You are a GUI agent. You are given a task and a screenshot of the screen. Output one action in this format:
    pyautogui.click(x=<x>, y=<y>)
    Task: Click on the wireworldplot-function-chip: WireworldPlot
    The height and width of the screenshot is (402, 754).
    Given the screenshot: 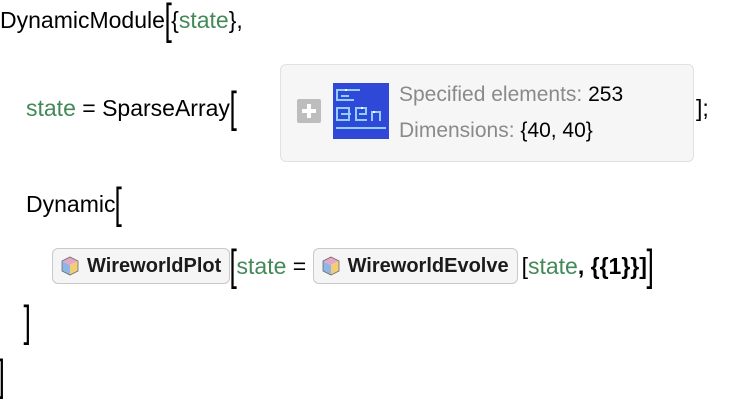 What is the action you would take?
    pyautogui.click(x=141, y=266)
    